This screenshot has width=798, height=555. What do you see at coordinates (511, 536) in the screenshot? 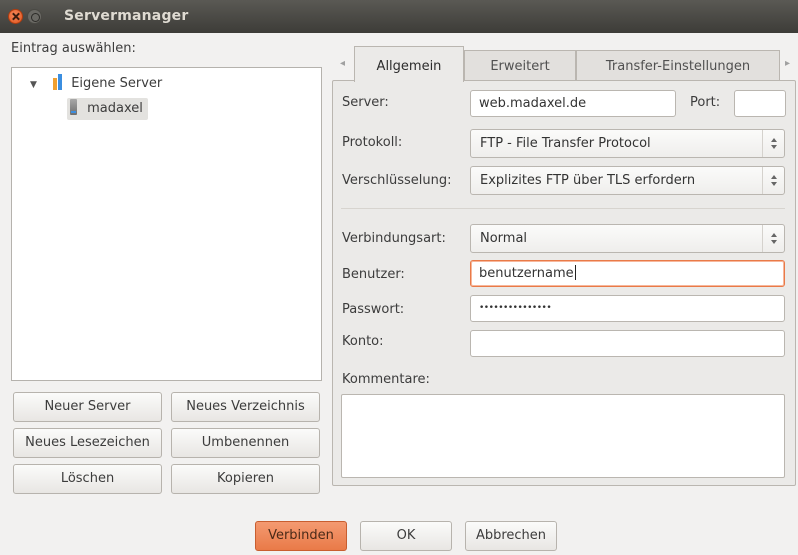
I see `cancel-button: Abbrechen` at bounding box center [511, 536].